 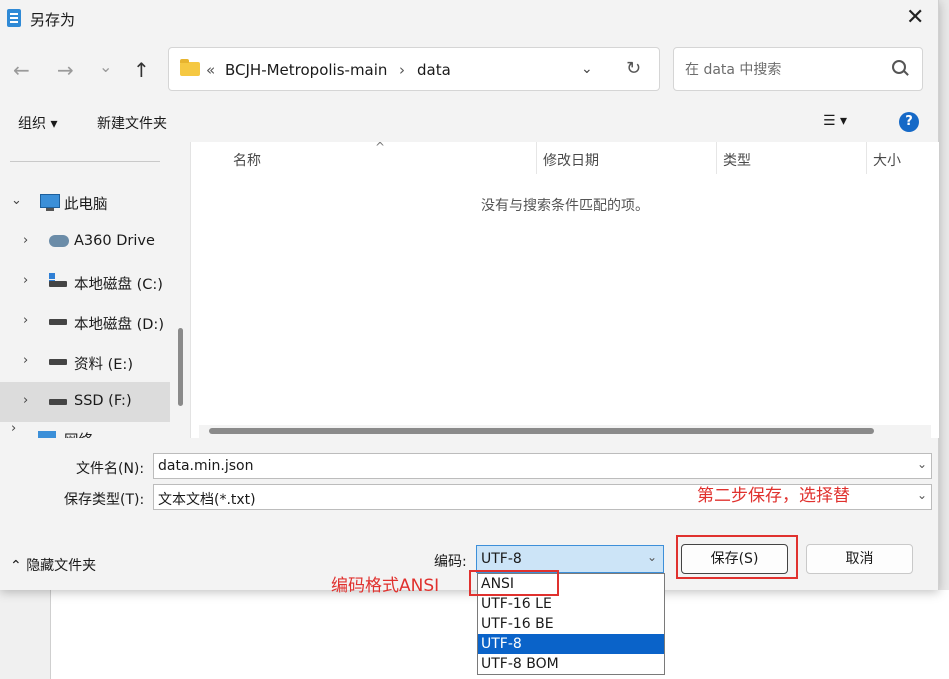 What do you see at coordinates (190, 67) in the screenshot?
I see `folder-icon` at bounding box center [190, 67].